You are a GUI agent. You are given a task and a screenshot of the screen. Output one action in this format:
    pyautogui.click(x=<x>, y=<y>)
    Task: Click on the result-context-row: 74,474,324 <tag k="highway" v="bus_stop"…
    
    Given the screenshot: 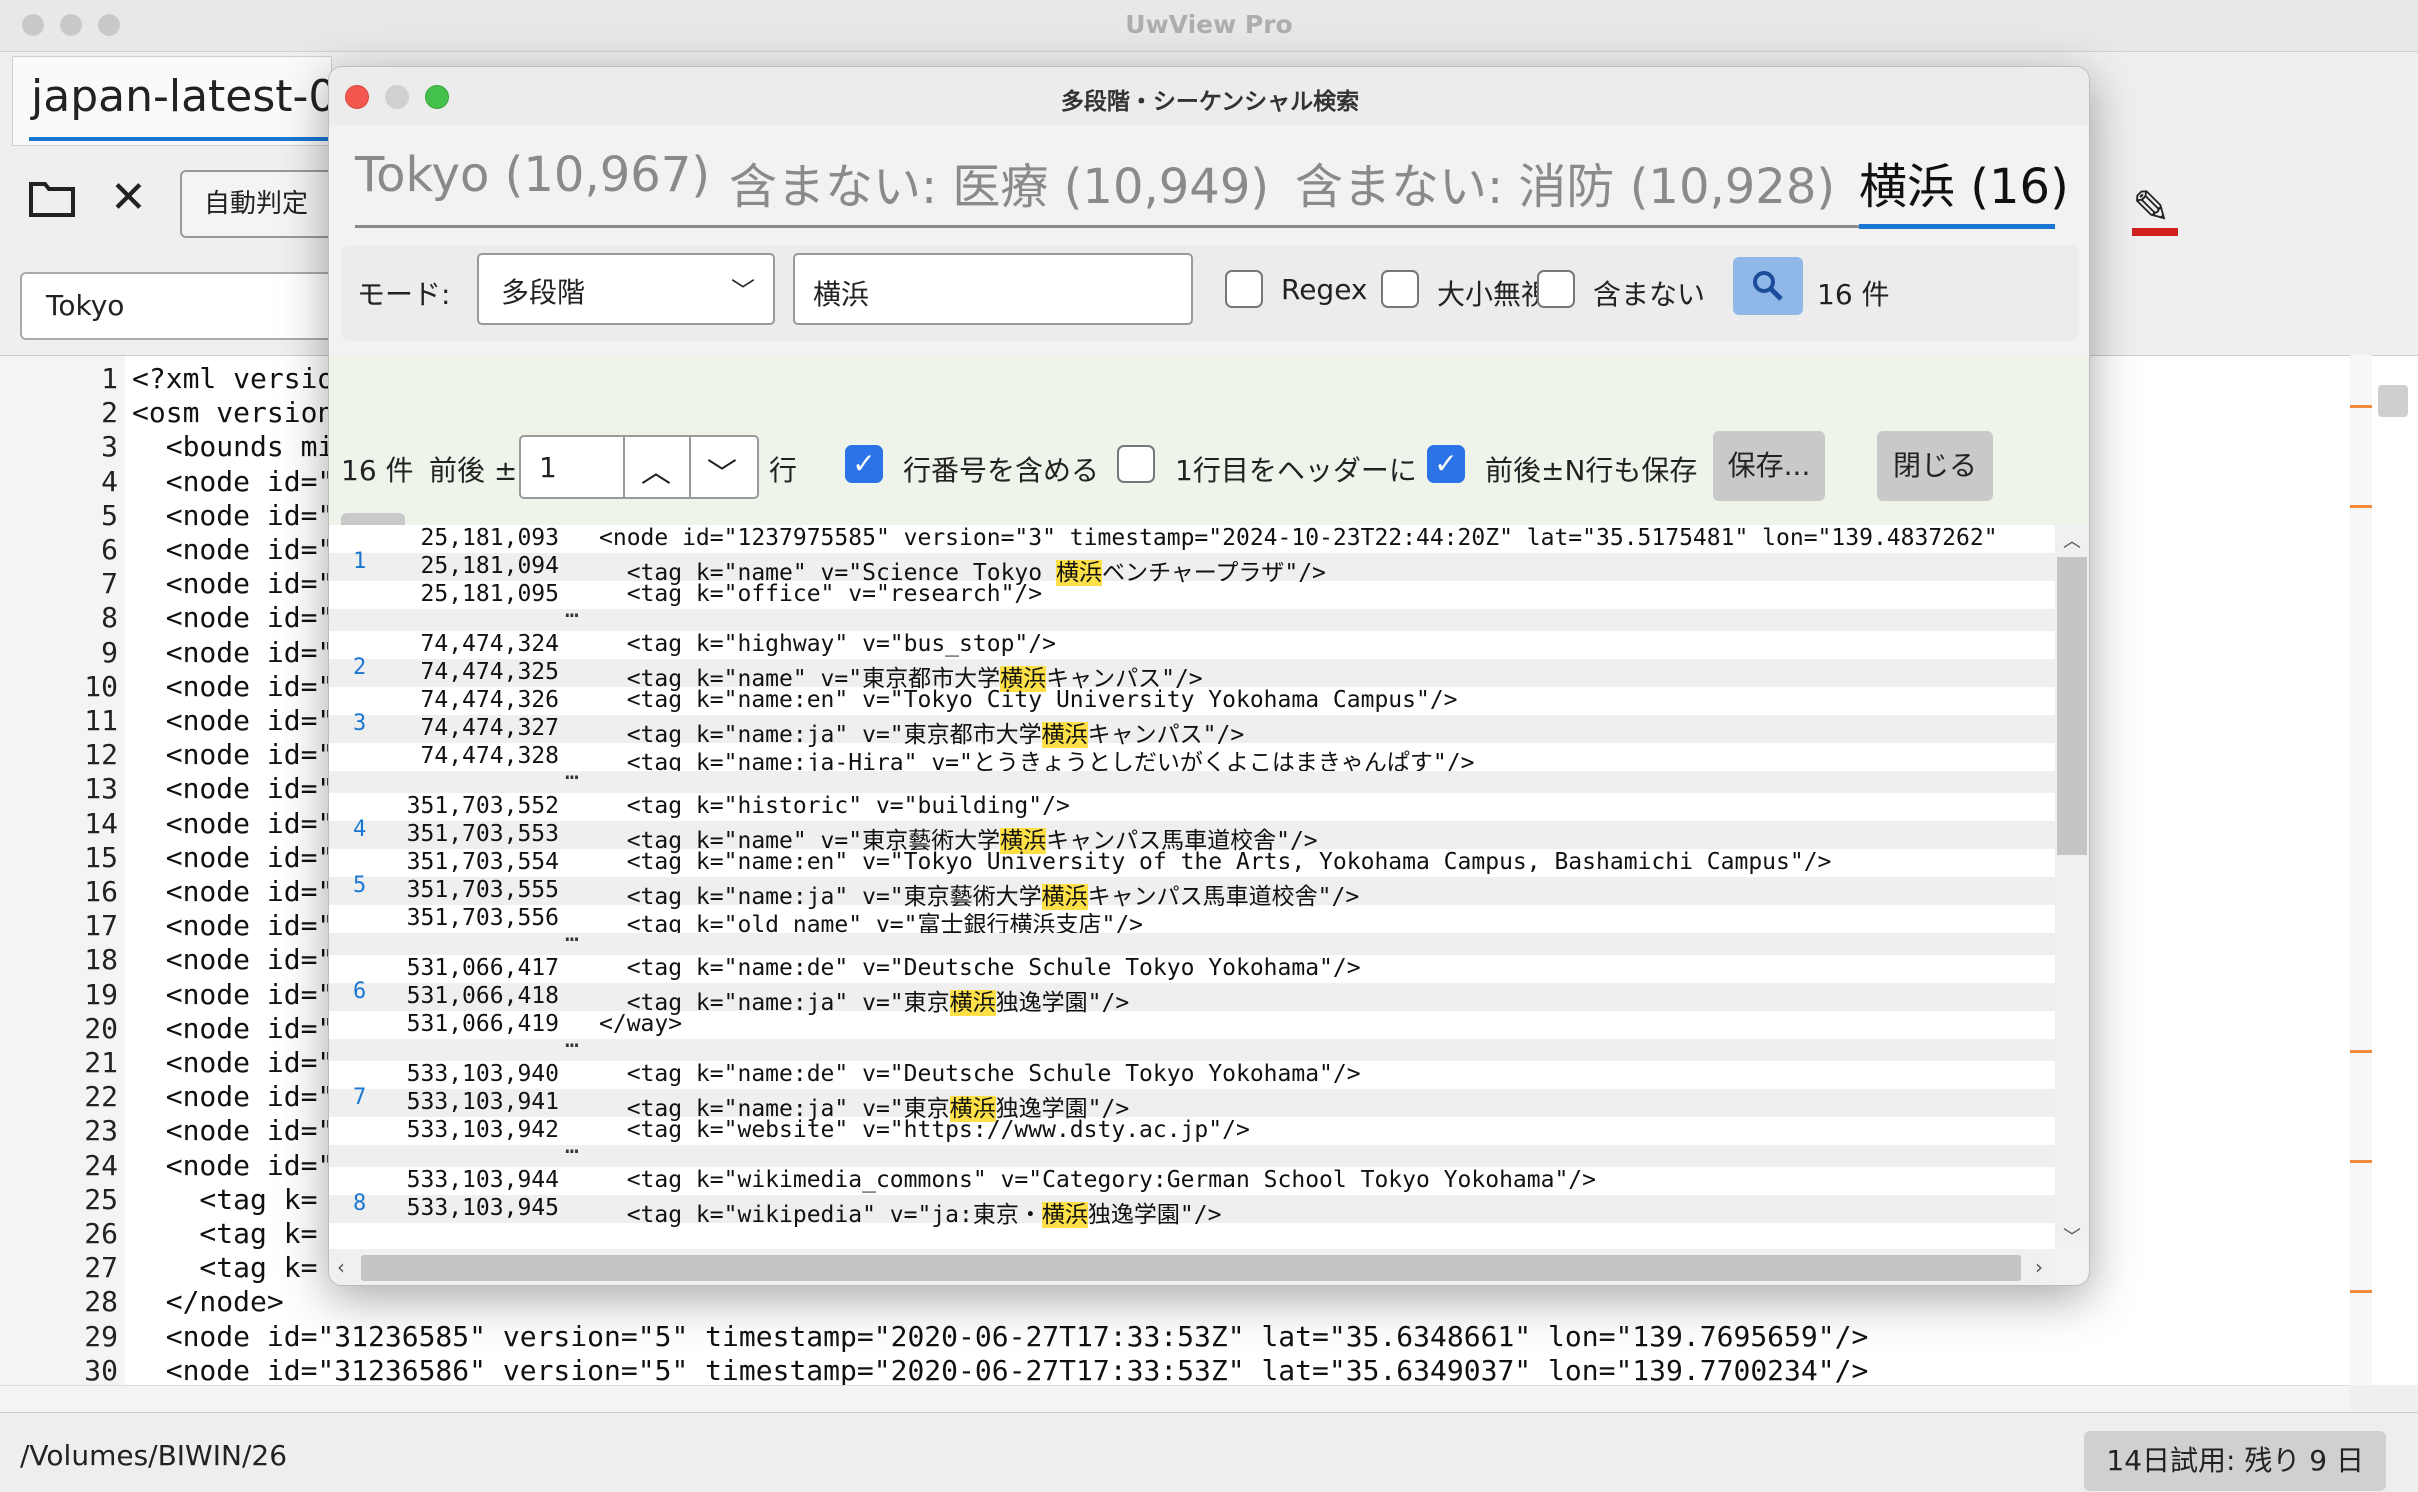 What is the action you would take?
    pyautogui.click(x=1192, y=645)
    